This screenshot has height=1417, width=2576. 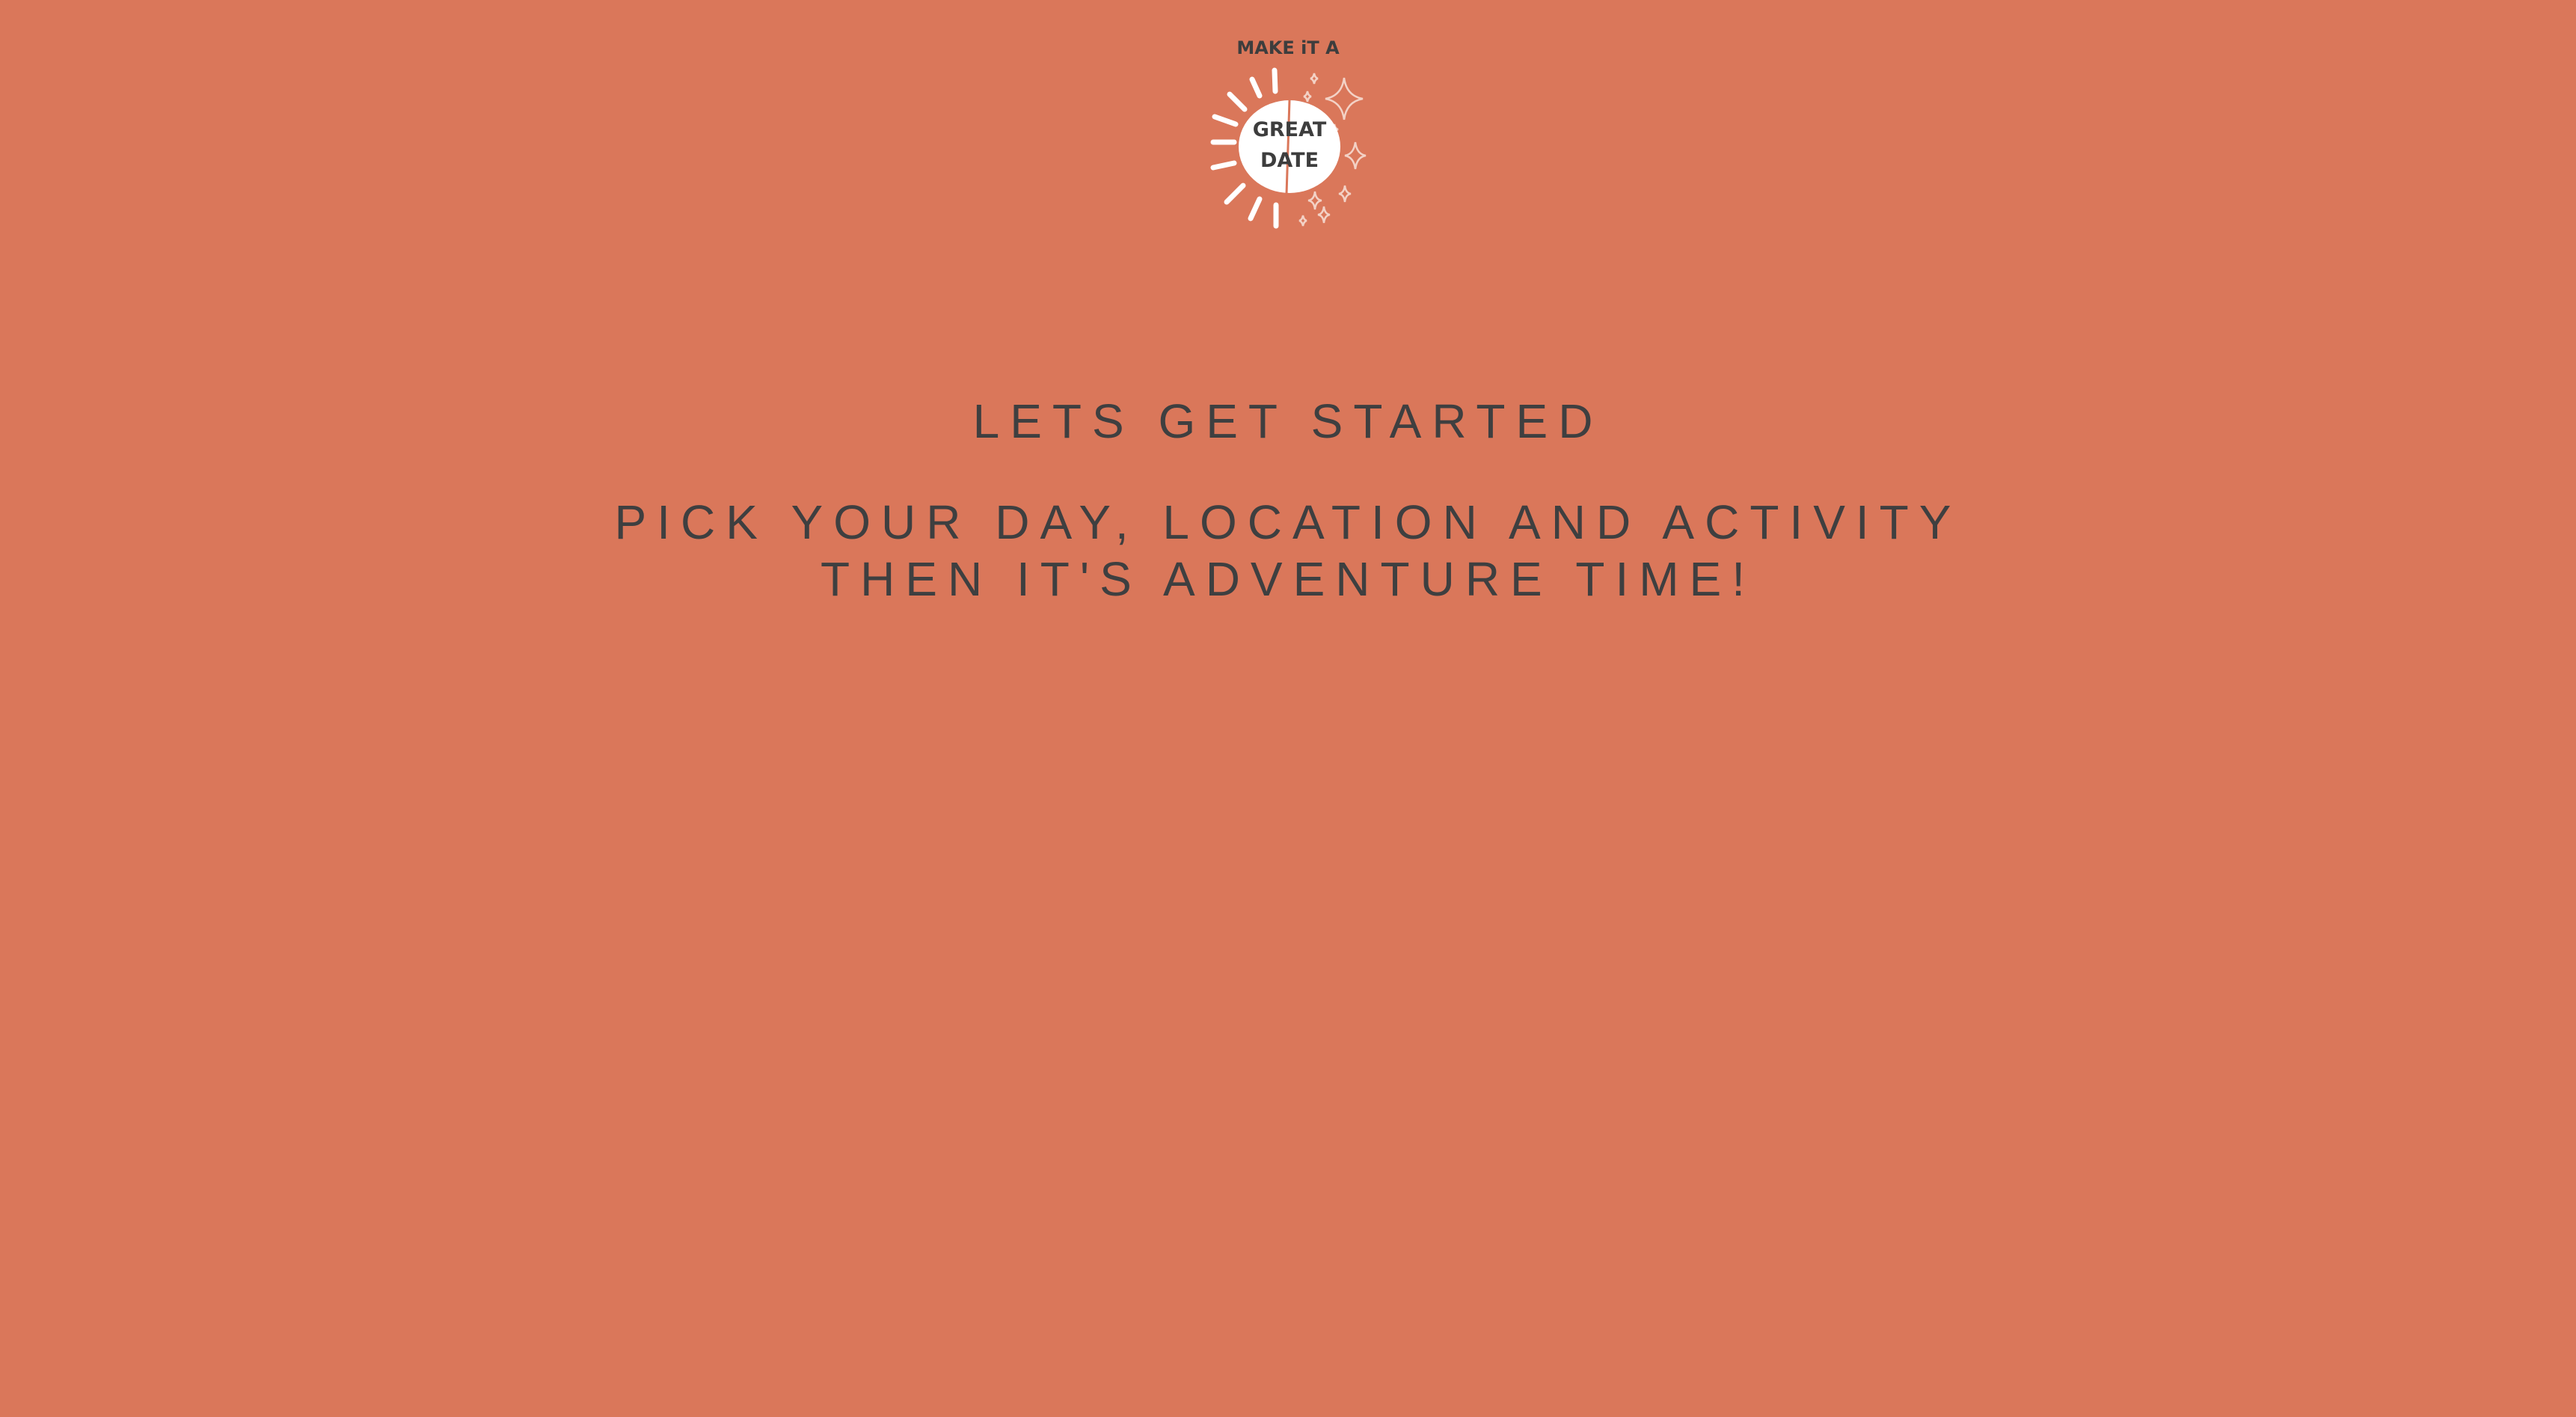 I want to click on subtitle-line-2: THEN IT'S ADVENTURE TIME!, so click(x=1288, y=579).